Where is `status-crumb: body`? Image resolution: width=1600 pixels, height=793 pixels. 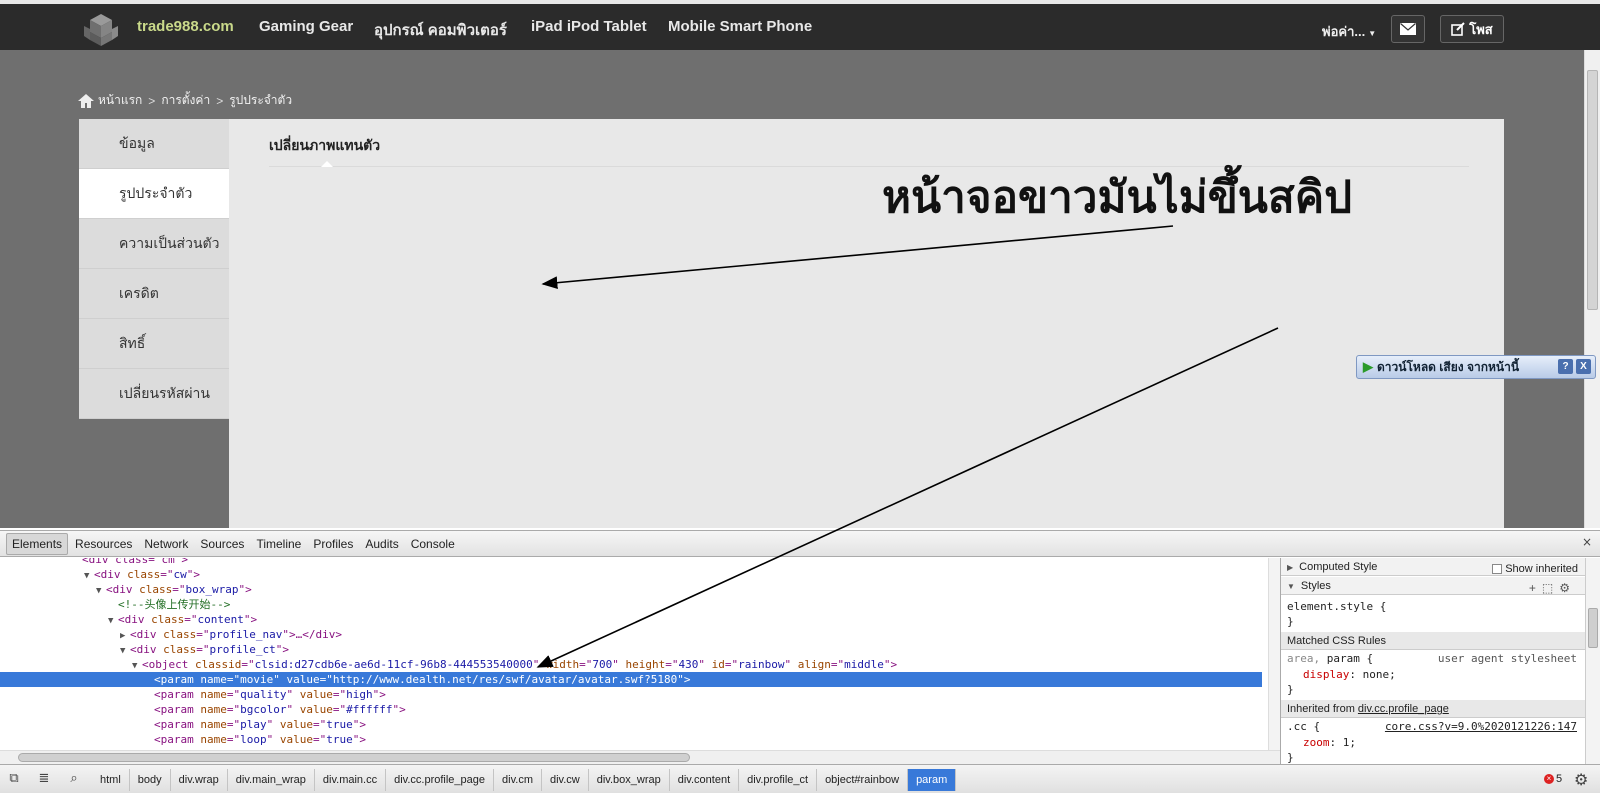
status-crumb: body is located at coordinates (150, 780).